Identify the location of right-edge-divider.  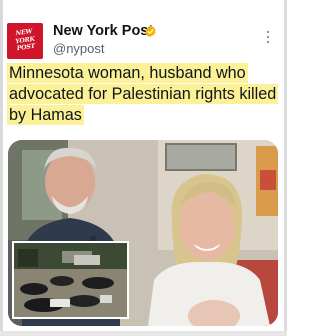
(285, 168).